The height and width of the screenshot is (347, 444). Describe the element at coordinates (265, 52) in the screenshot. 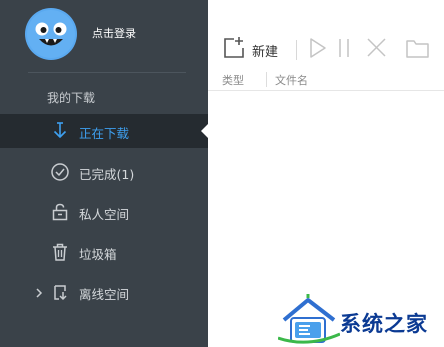

I see `new-task-label: 新建` at that location.